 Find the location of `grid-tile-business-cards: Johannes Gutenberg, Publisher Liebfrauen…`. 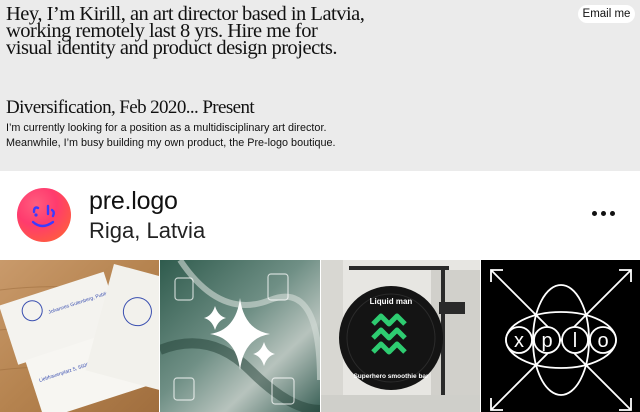

grid-tile-business-cards: Johannes Gutenberg, Publisher Liebfrauen… is located at coordinates (80, 336).